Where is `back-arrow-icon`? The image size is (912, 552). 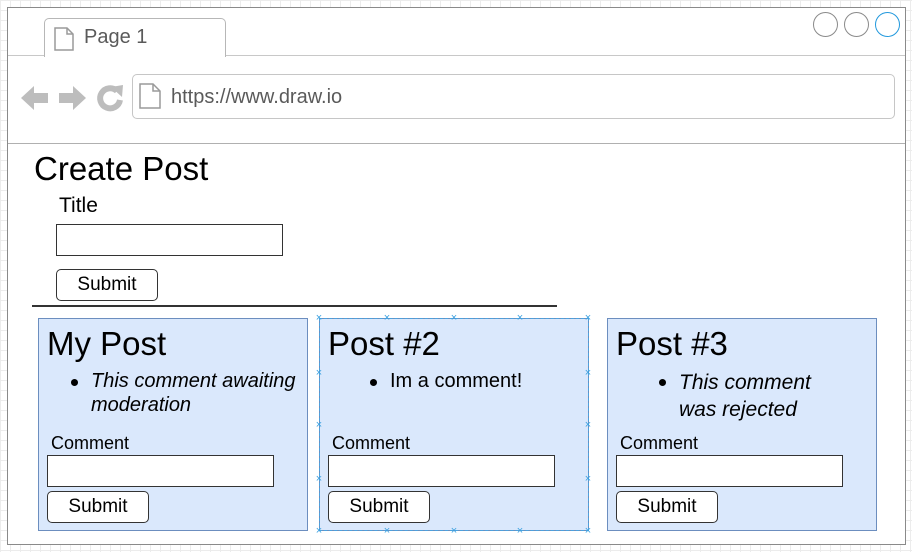
back-arrow-icon is located at coordinates (35, 100).